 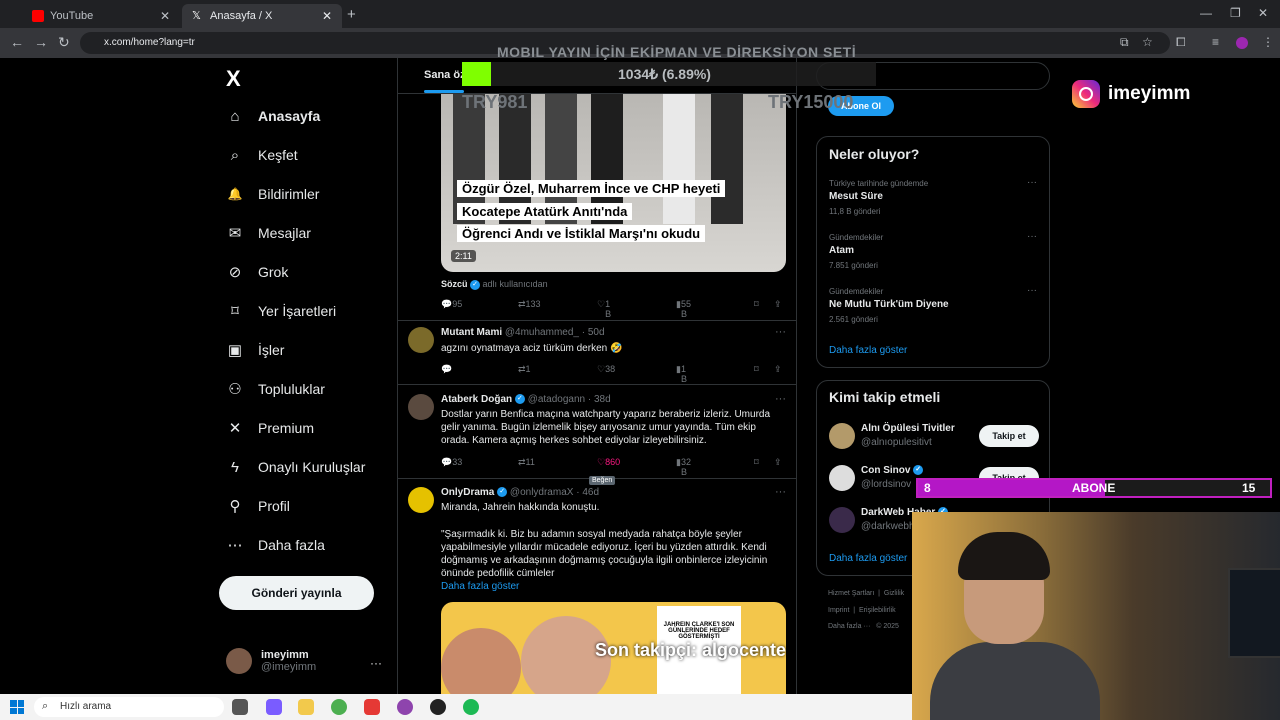 What do you see at coordinates (275, 389) in the screenshot?
I see `sidebar-item-communities: ⚇ Topluluklar` at bounding box center [275, 389].